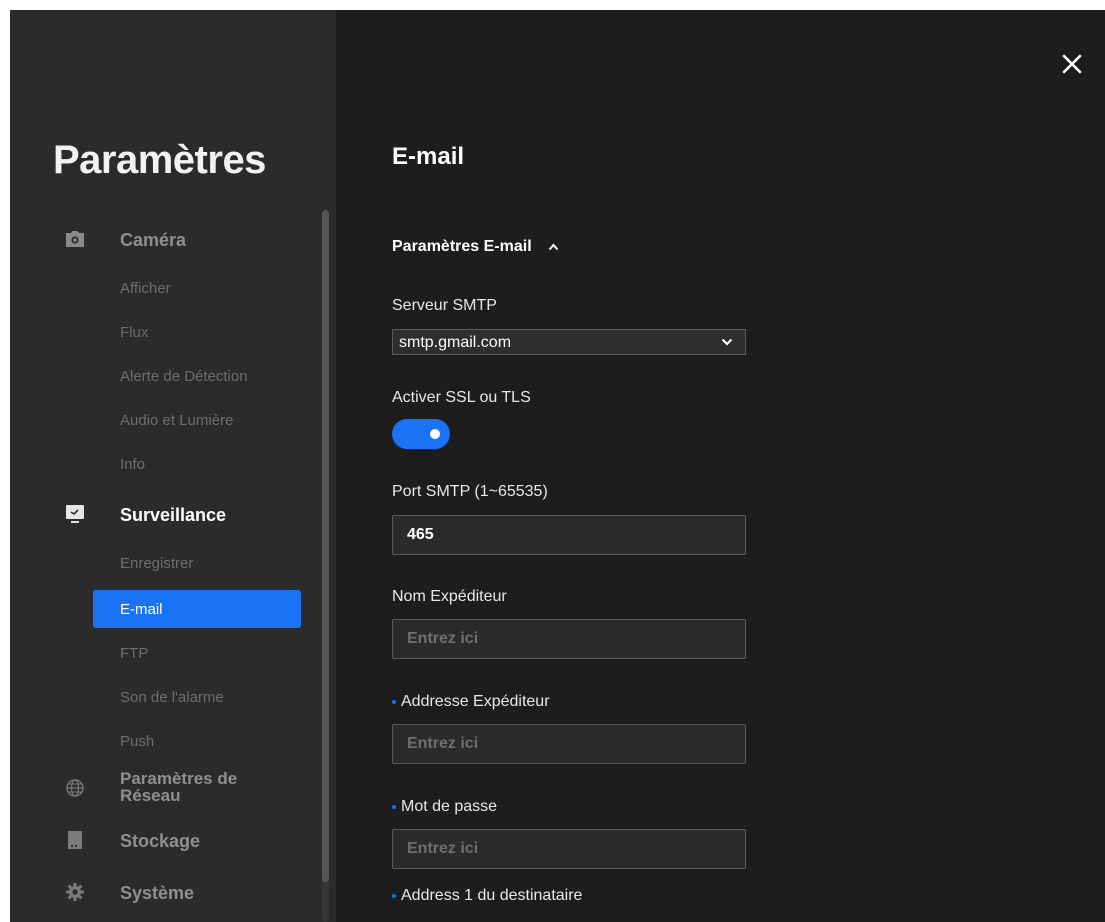  I want to click on page-title: E-mail, so click(428, 156).